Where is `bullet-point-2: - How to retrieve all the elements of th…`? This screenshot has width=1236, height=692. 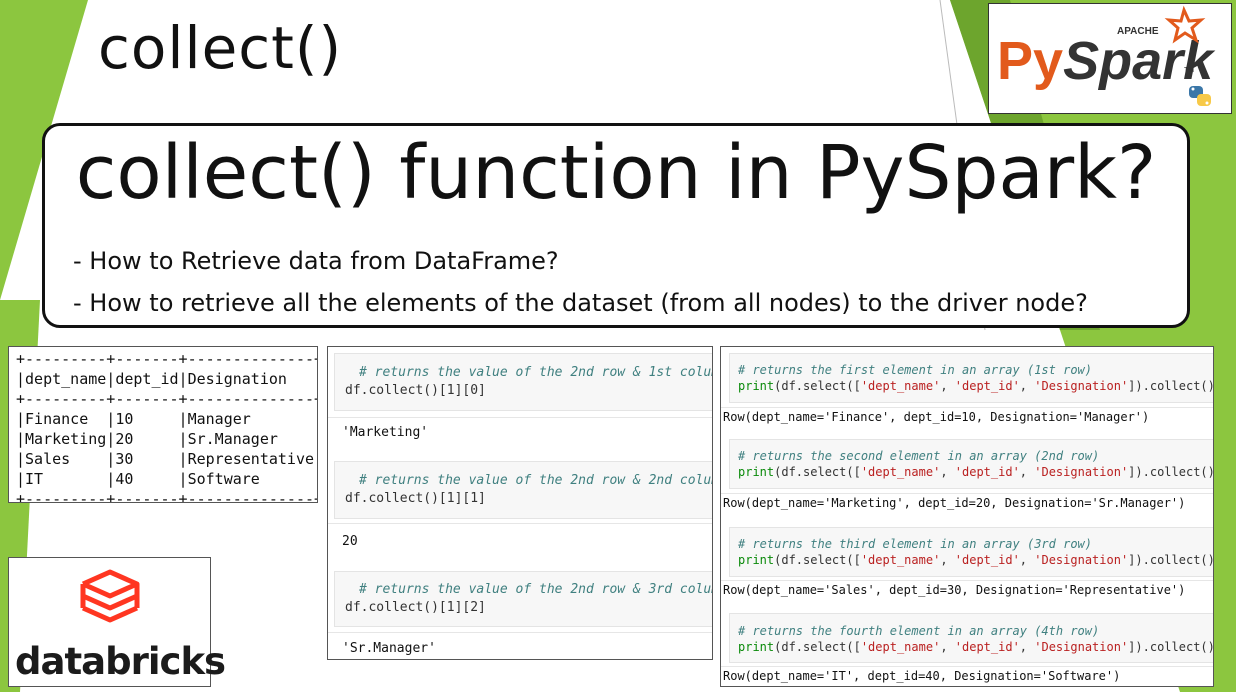
bullet-point-2: - How to retrieve all the elements of th… is located at coordinates (580, 303).